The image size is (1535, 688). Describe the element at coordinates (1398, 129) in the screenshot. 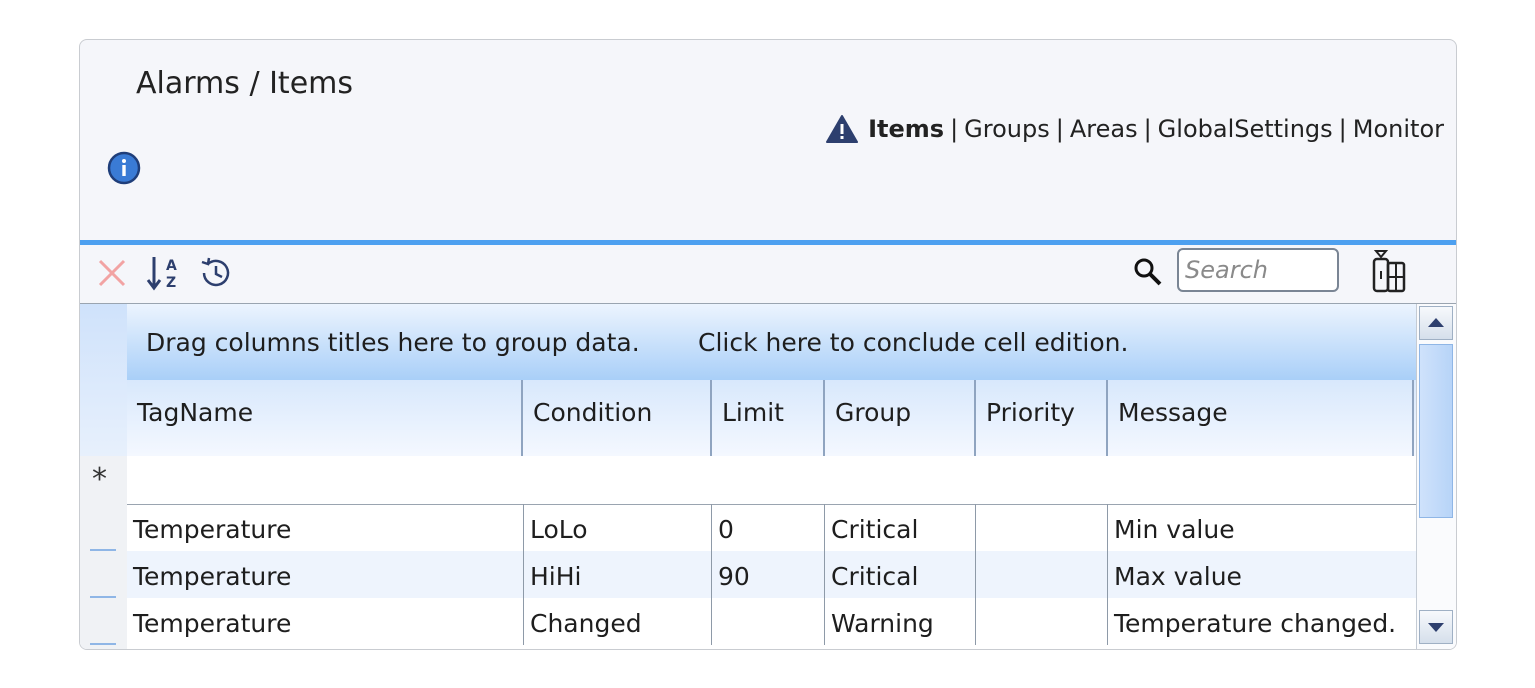

I see `nav-monitor: Monitor` at that location.